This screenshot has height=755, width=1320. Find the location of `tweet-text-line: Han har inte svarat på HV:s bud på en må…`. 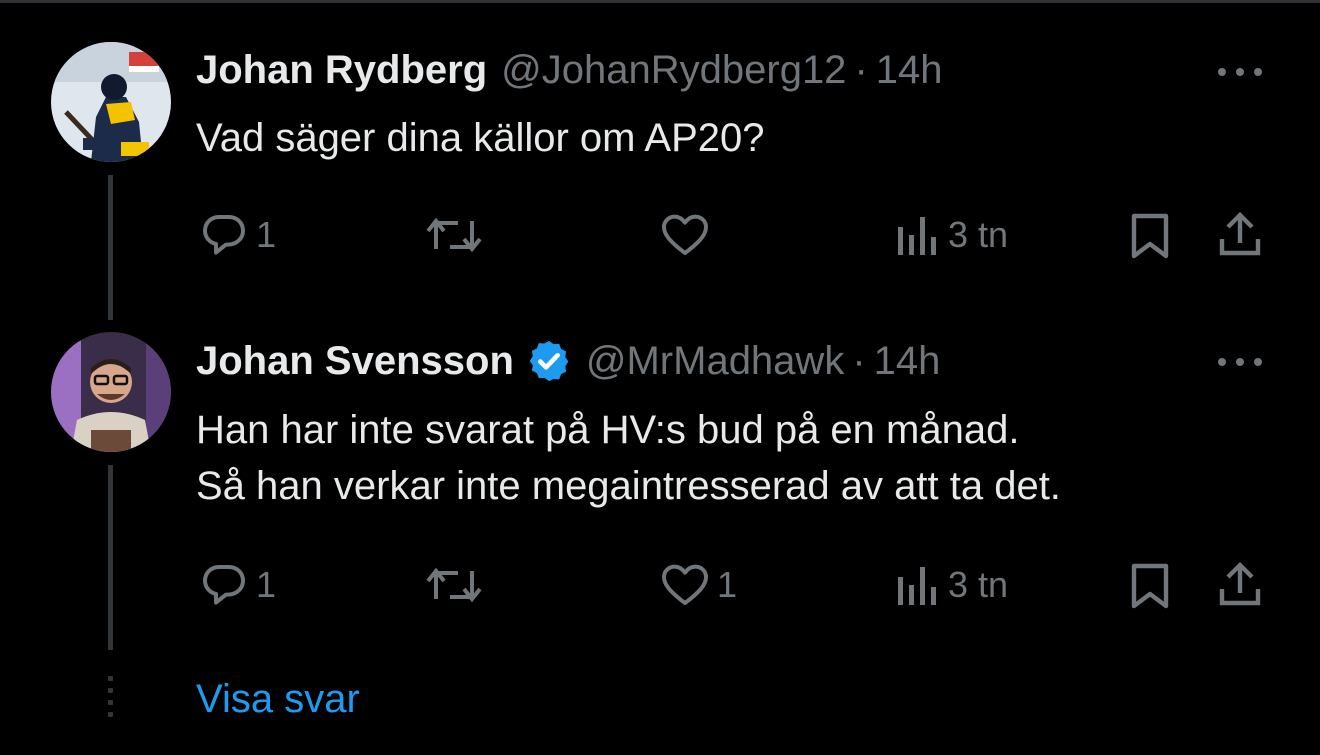

tweet-text-line: Han har inte svarat på HV:s bud på en må… is located at coordinates (608, 430).